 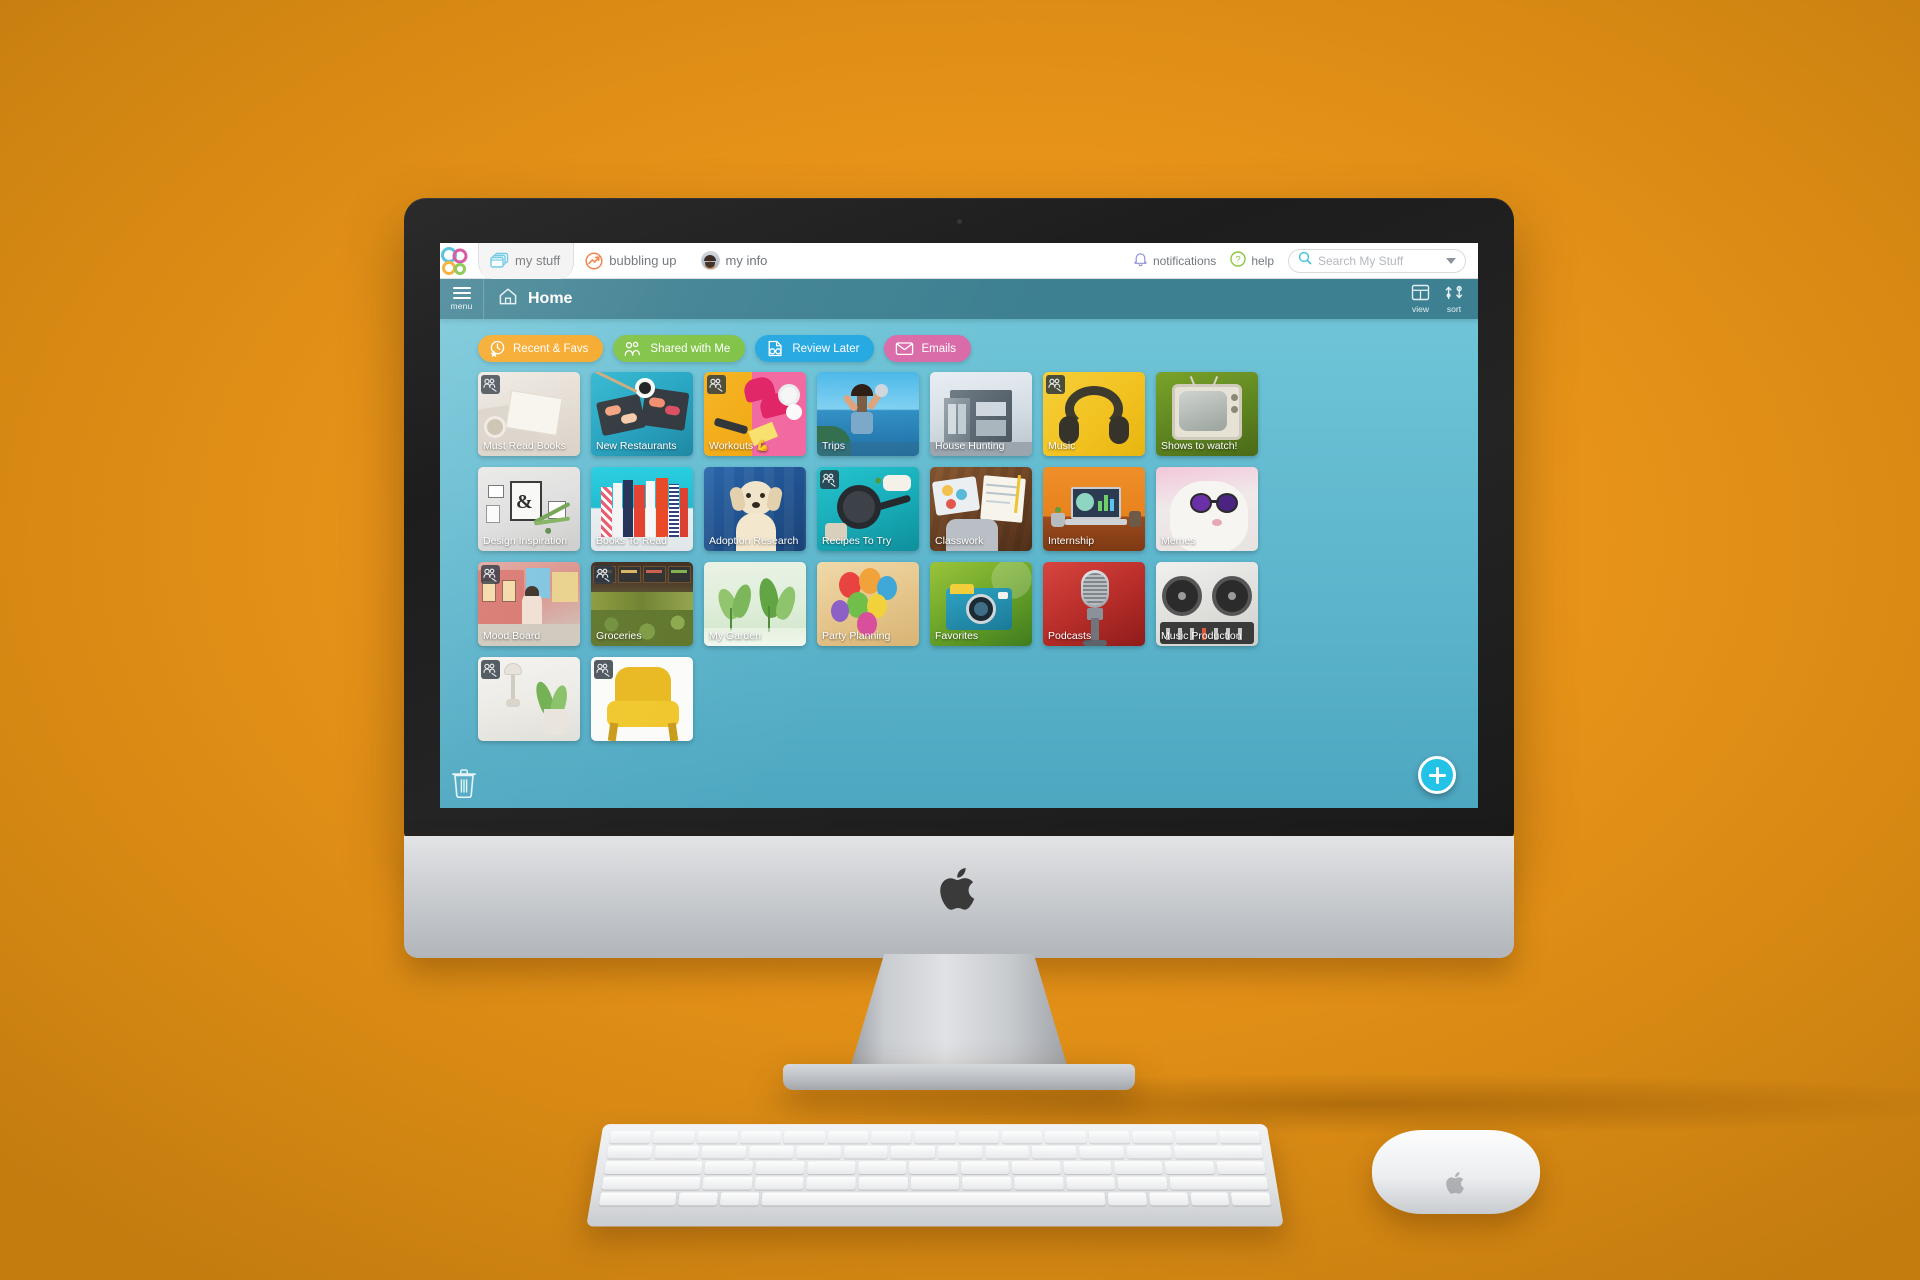 I want to click on document-glasses-icon, so click(x=775, y=348).